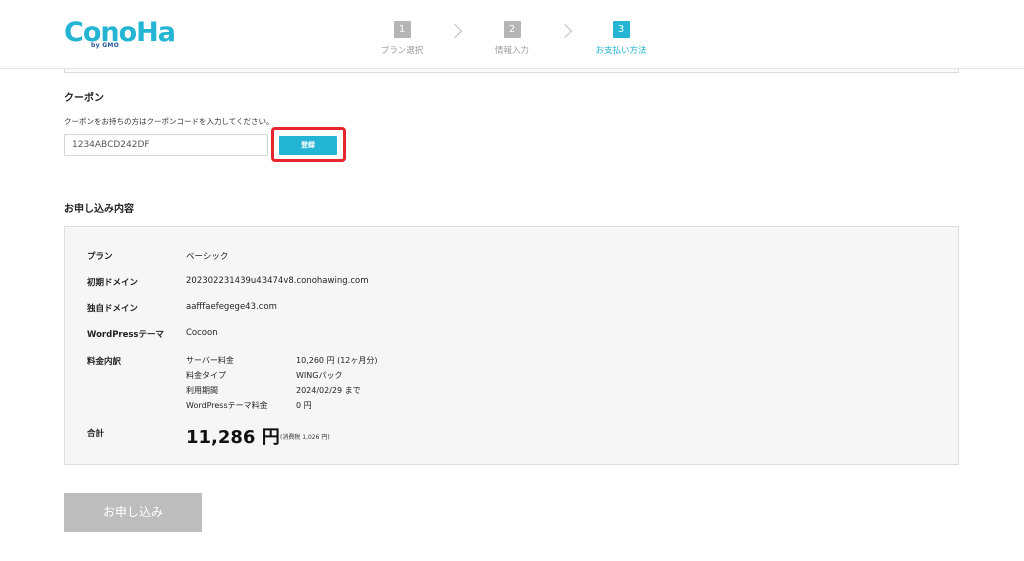  Describe the element at coordinates (402, 51) in the screenshot. I see `step-label: プラン選択` at that location.